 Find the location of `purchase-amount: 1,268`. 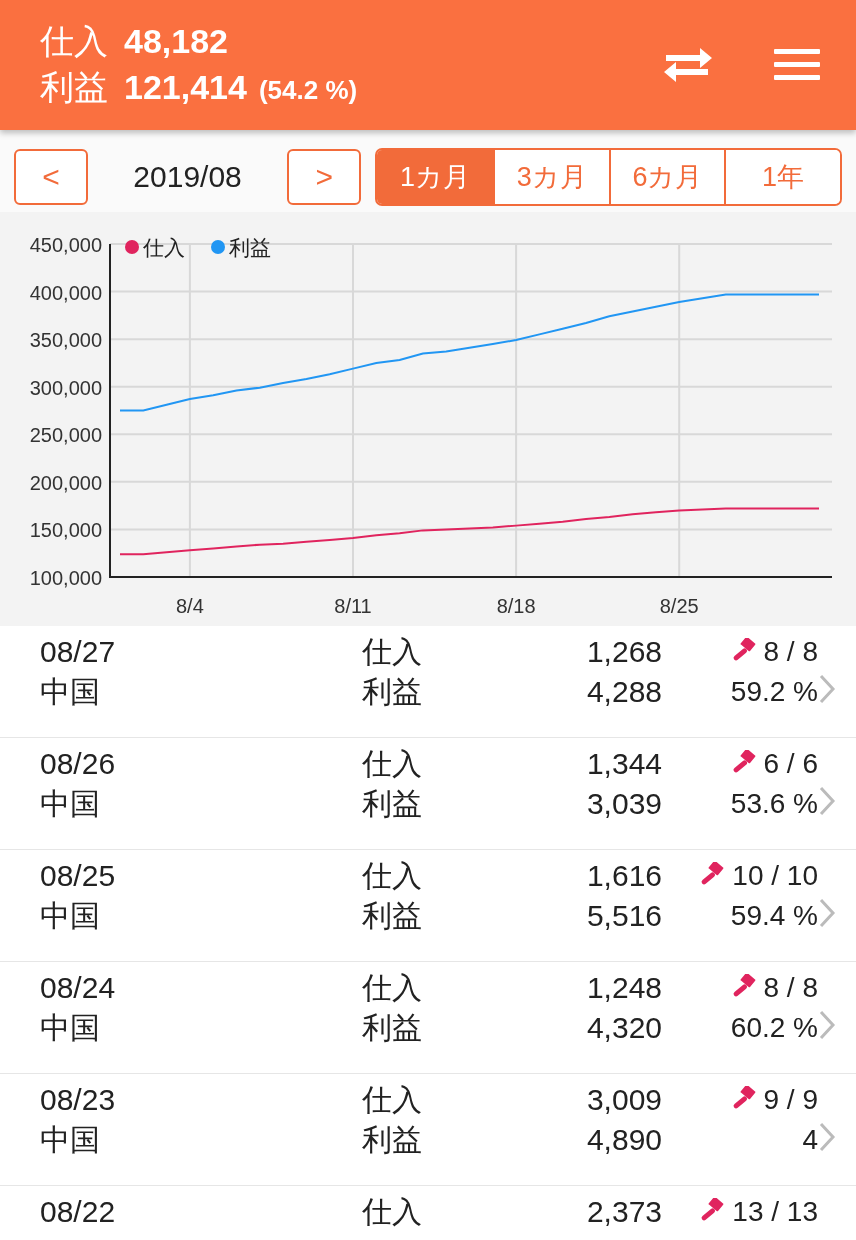

purchase-amount: 1,268 is located at coordinates (623, 652).